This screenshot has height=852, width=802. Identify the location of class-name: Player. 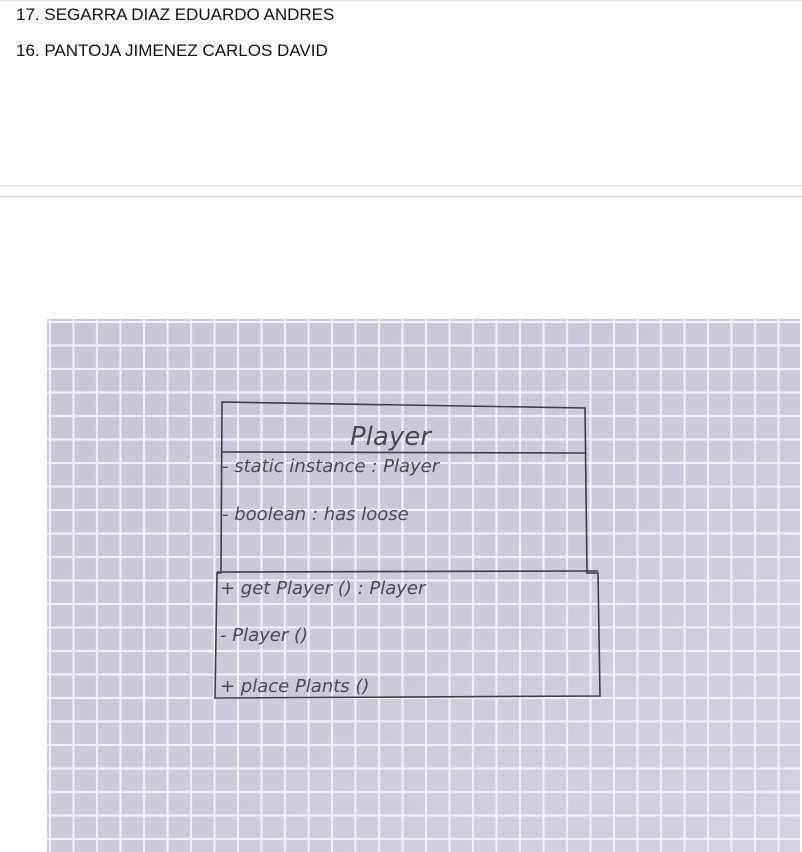
(391, 437).